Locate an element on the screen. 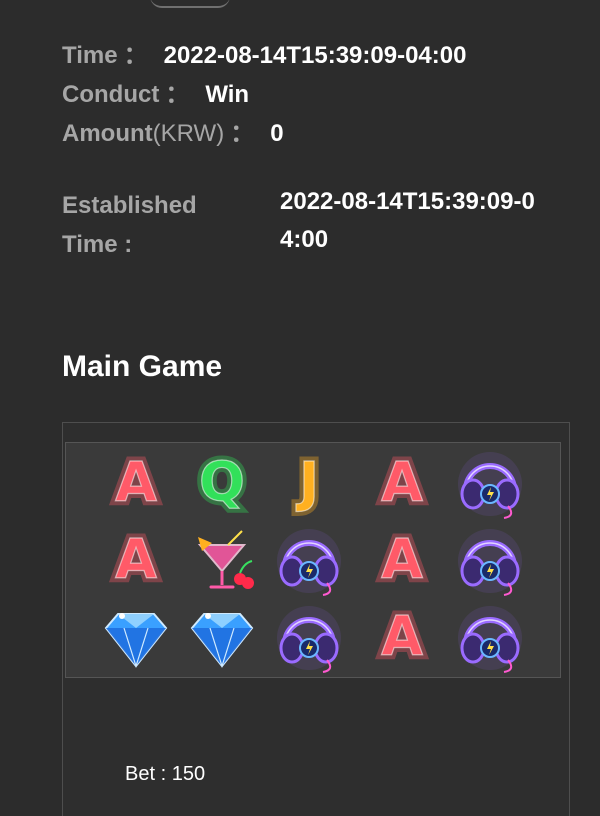 The image size is (600, 816). amount-label: Amount(KRW) is located at coordinates (143, 134).